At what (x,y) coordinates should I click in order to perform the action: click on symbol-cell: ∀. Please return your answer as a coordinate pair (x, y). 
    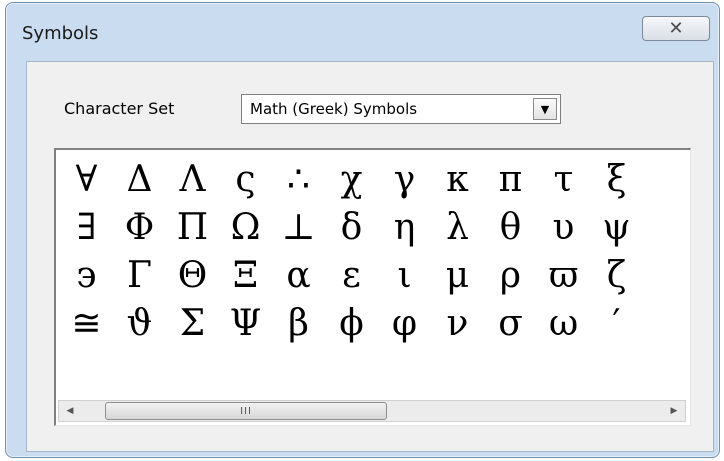
    Looking at the image, I should click on (86, 180).